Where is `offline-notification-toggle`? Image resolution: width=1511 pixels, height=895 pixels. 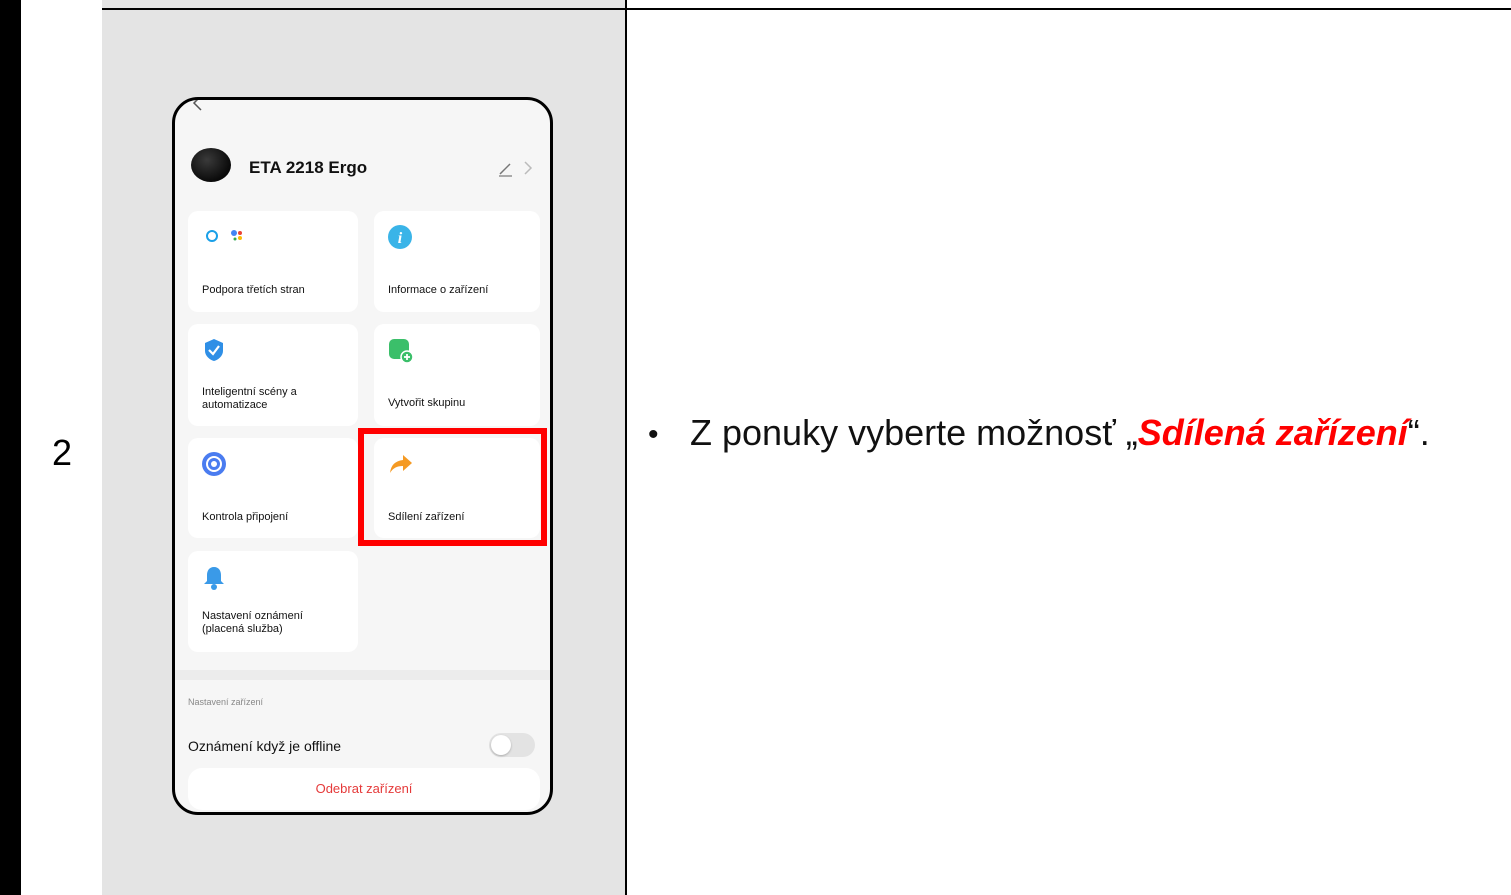 offline-notification-toggle is located at coordinates (512, 745).